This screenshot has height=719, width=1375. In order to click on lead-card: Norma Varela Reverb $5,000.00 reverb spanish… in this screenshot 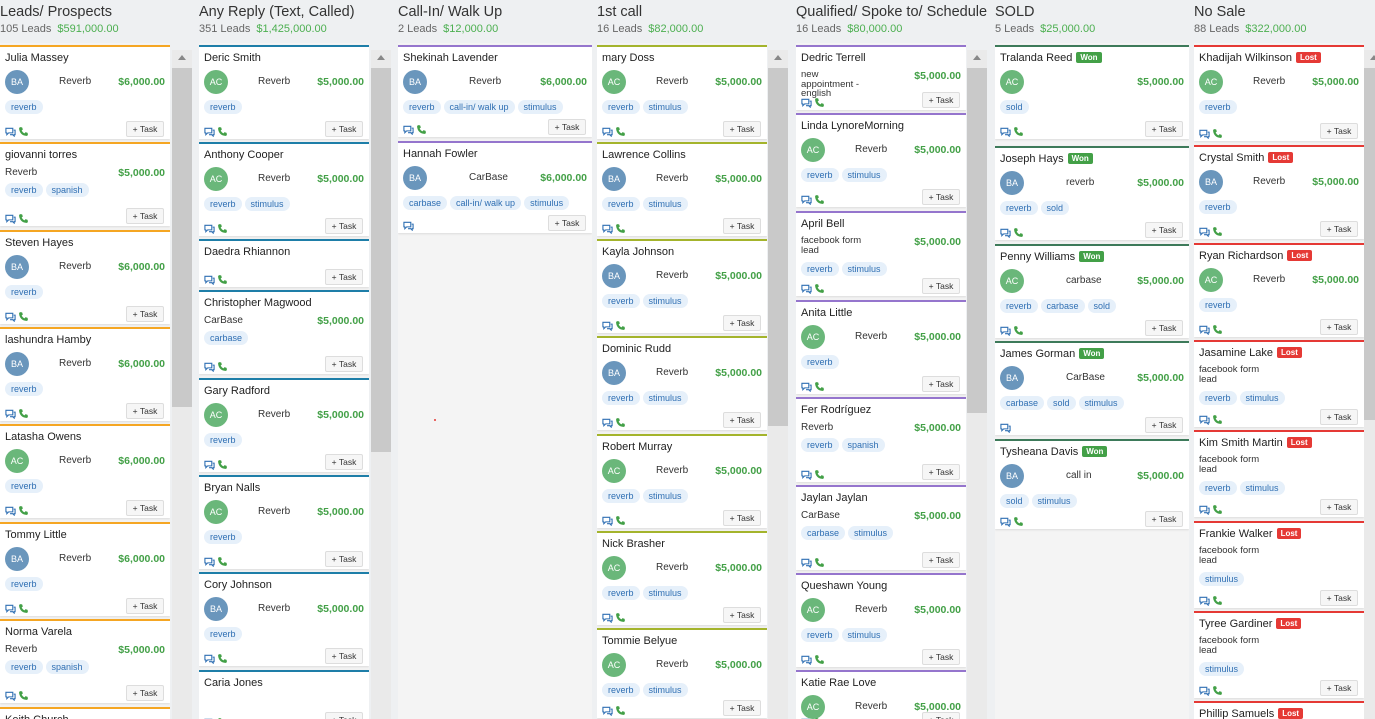, I will do `click(85, 661)`.